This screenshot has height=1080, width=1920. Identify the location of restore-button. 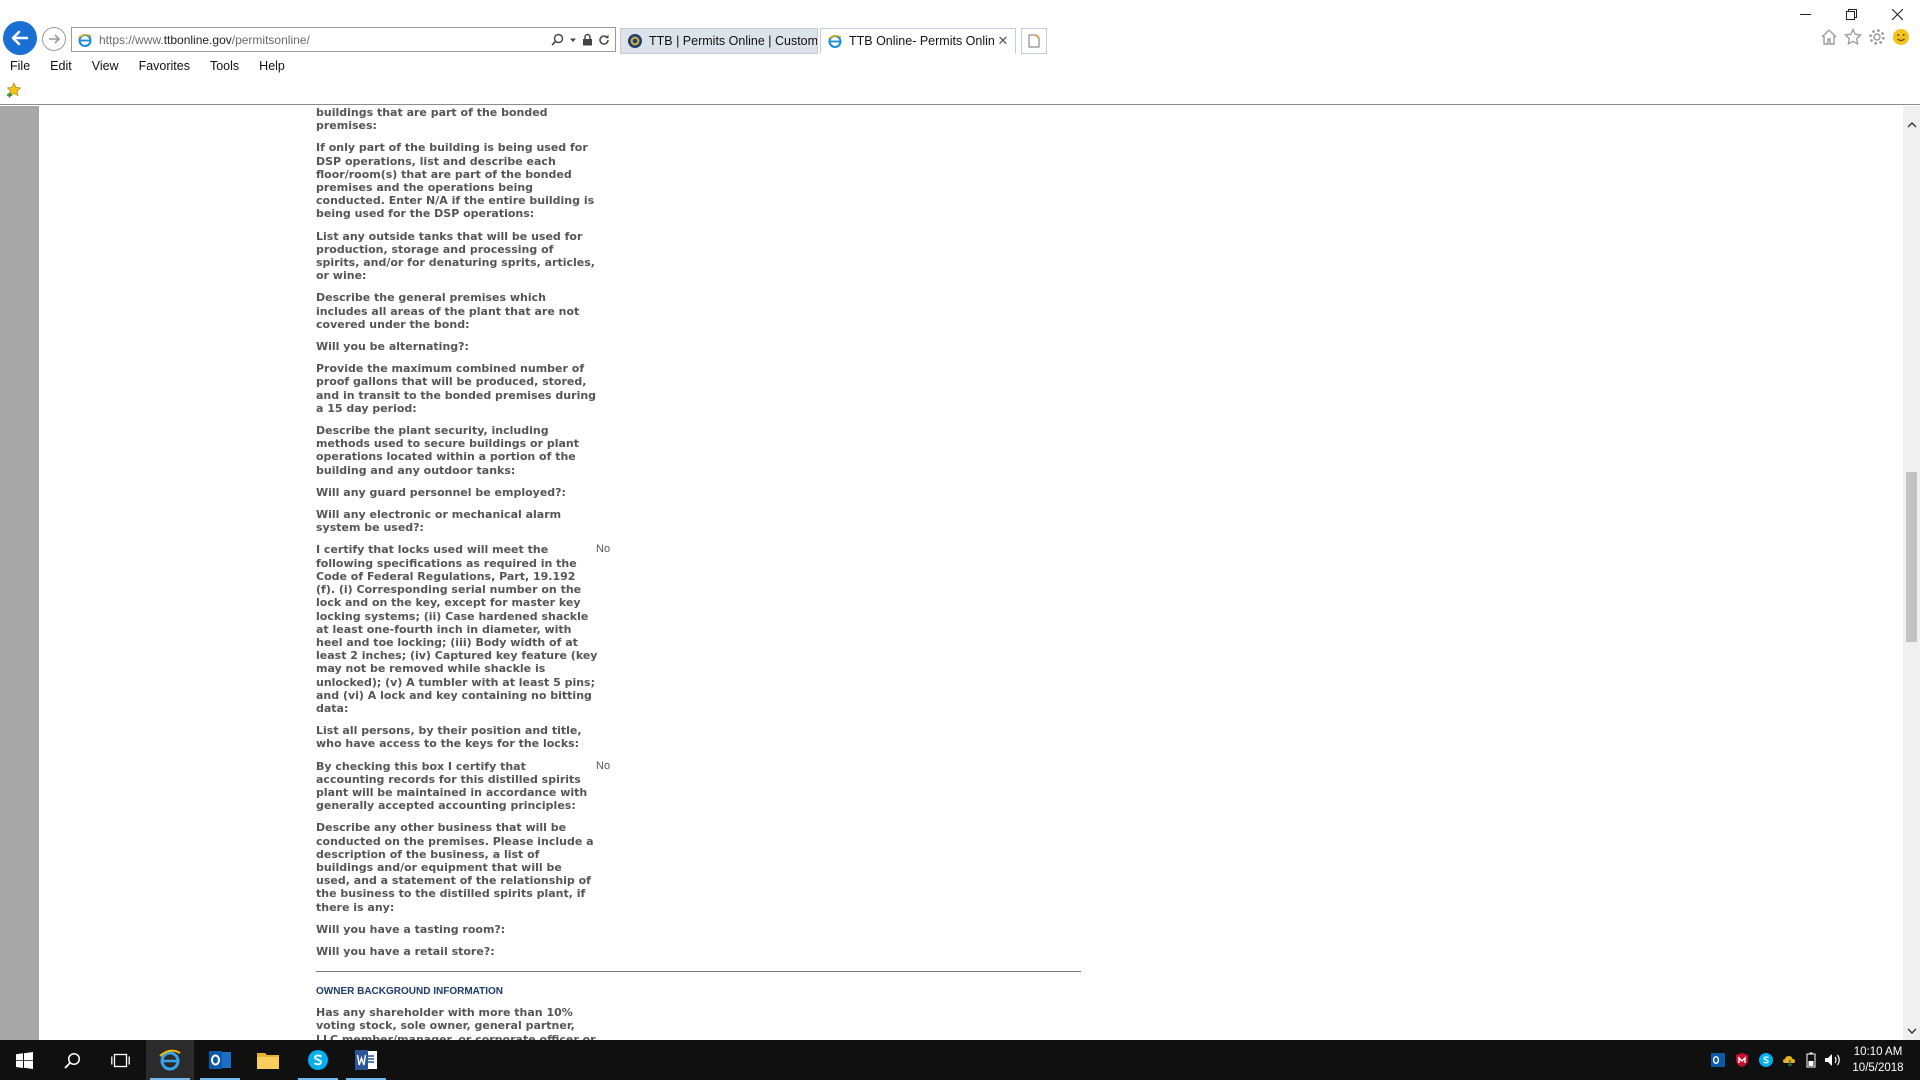
(1851, 14).